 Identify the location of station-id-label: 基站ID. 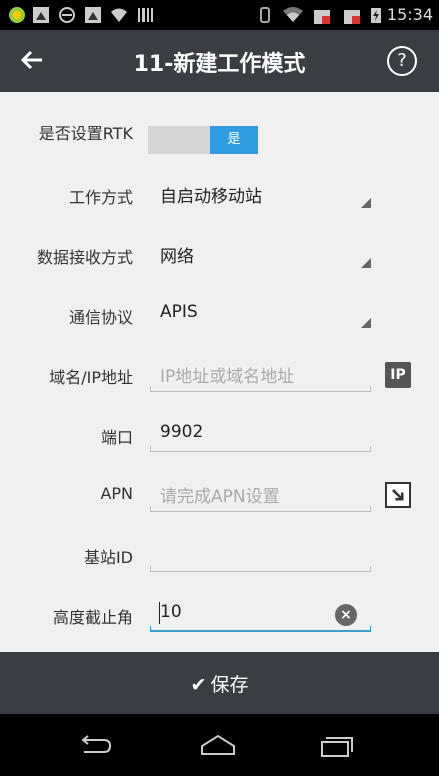
(108, 557).